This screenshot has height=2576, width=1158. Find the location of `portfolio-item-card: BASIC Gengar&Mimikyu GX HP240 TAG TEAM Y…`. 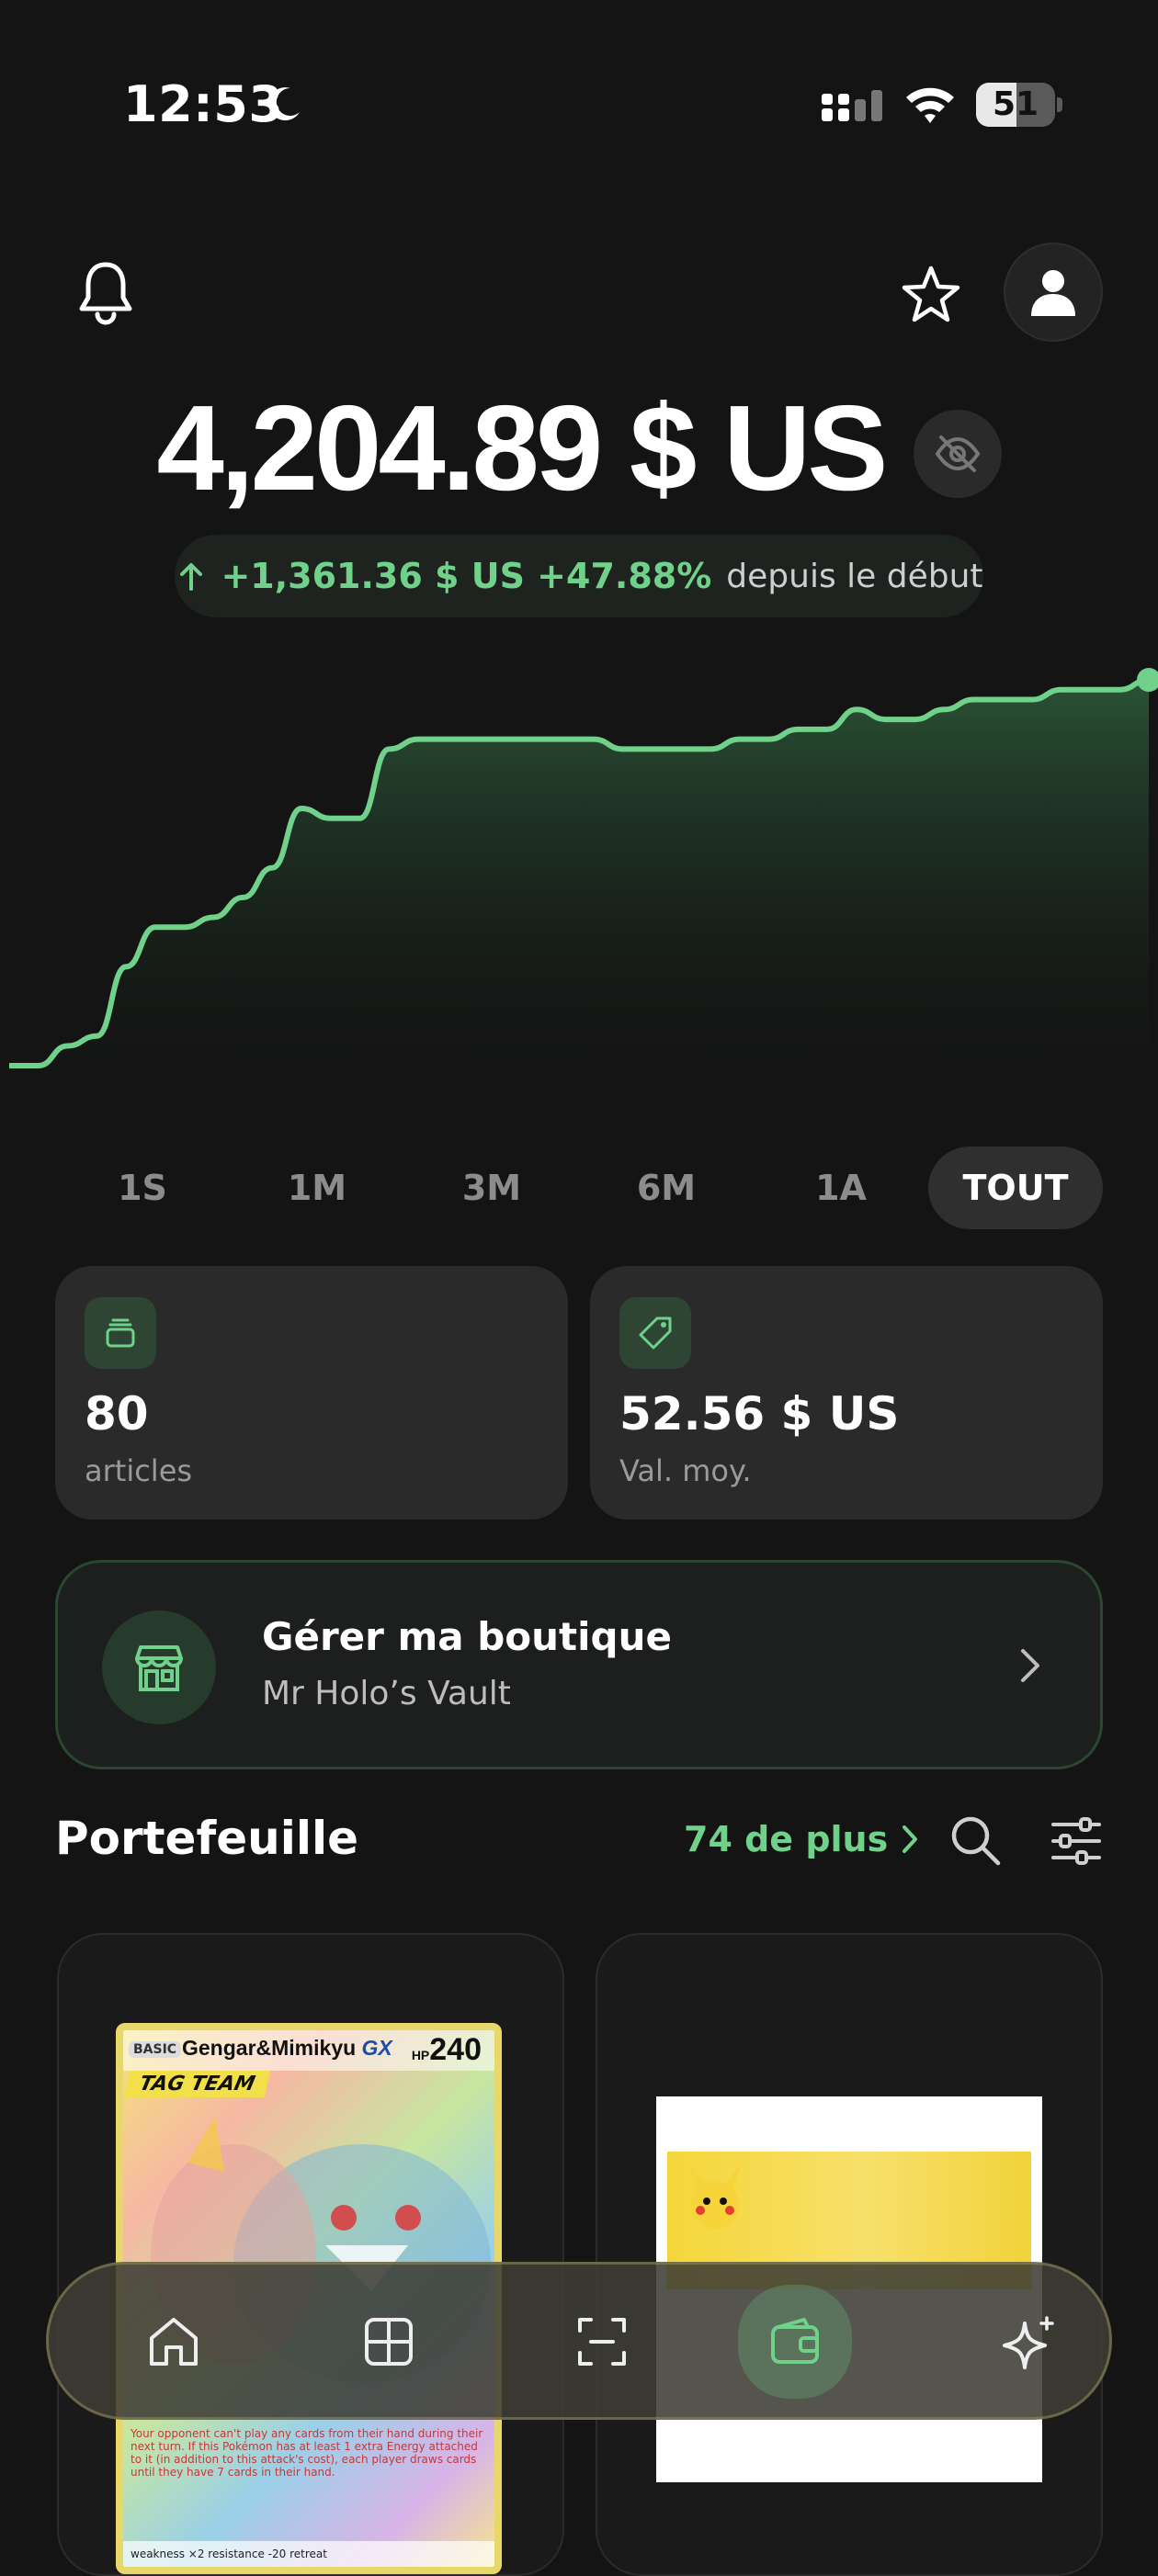

portfolio-item-card: BASIC Gengar&Mimikyu GX HP240 TAG TEAM Y… is located at coordinates (310, 2254).